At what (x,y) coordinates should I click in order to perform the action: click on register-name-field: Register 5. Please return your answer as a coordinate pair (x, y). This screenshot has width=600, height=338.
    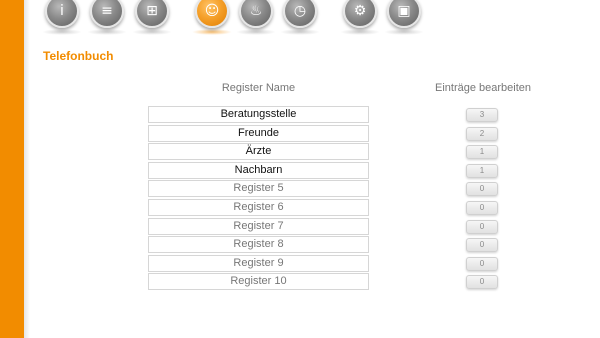
    Looking at the image, I should click on (258, 189).